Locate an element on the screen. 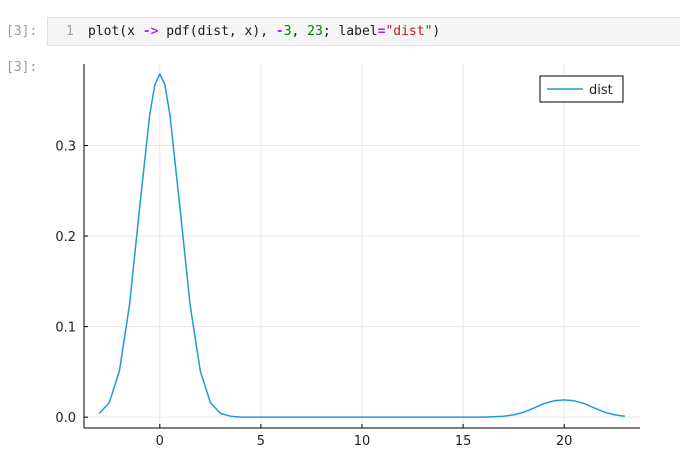 This screenshot has width=680, height=458. x-tick-label: 20 is located at coordinates (564, 441).